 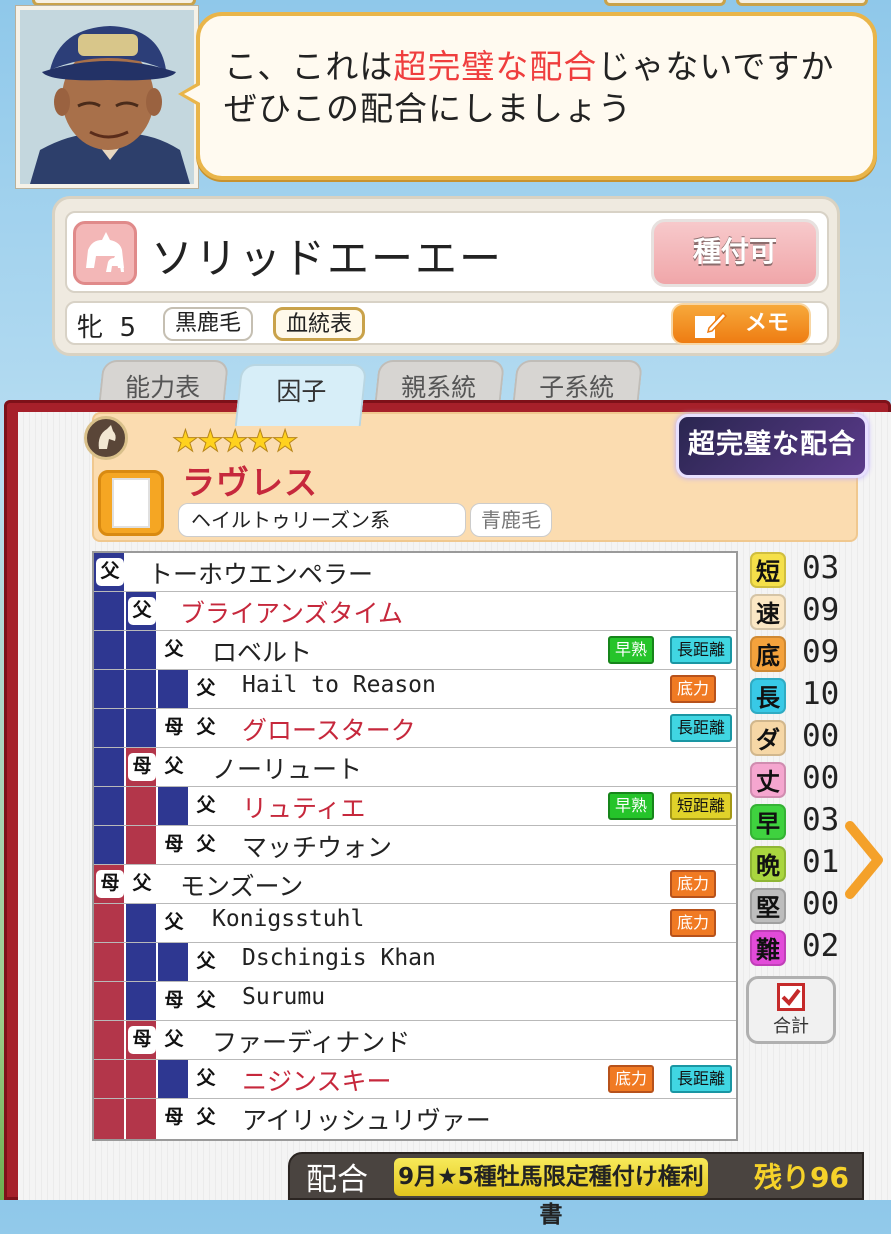 I want to click on horse-name-cell: リュティエ, so click(x=304, y=808).